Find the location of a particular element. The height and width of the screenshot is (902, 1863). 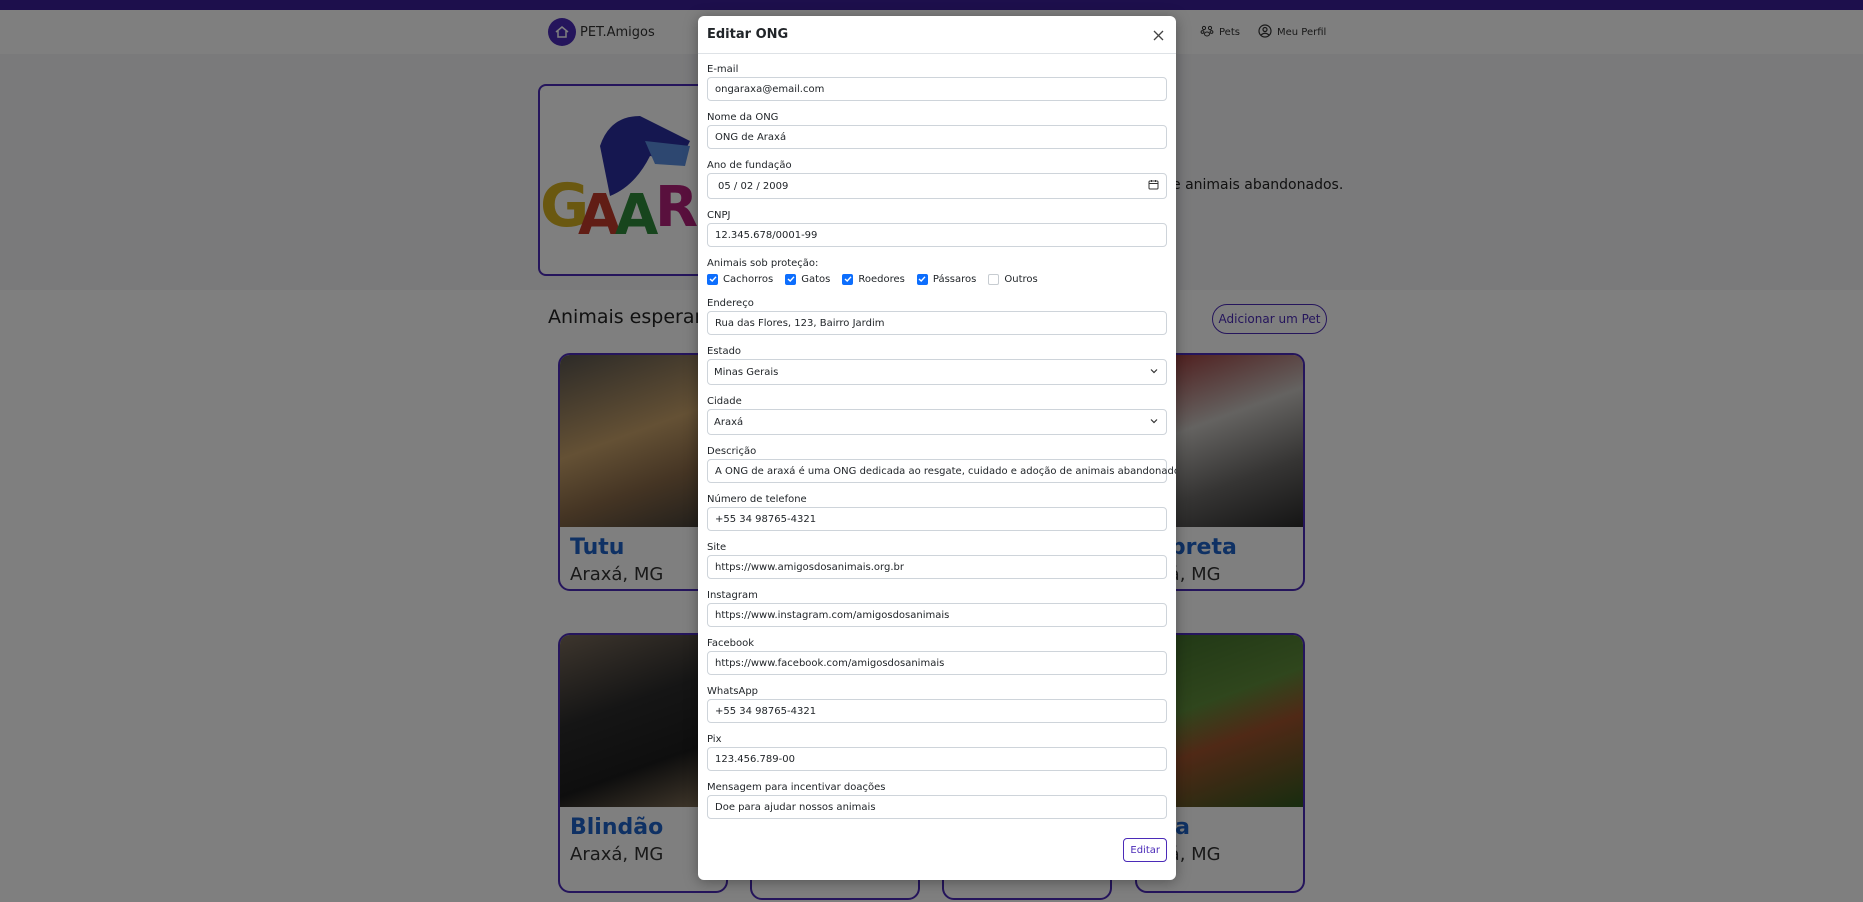

endereco-value: Rua das Flores, 123, Bairro Jardim is located at coordinates (800, 323).